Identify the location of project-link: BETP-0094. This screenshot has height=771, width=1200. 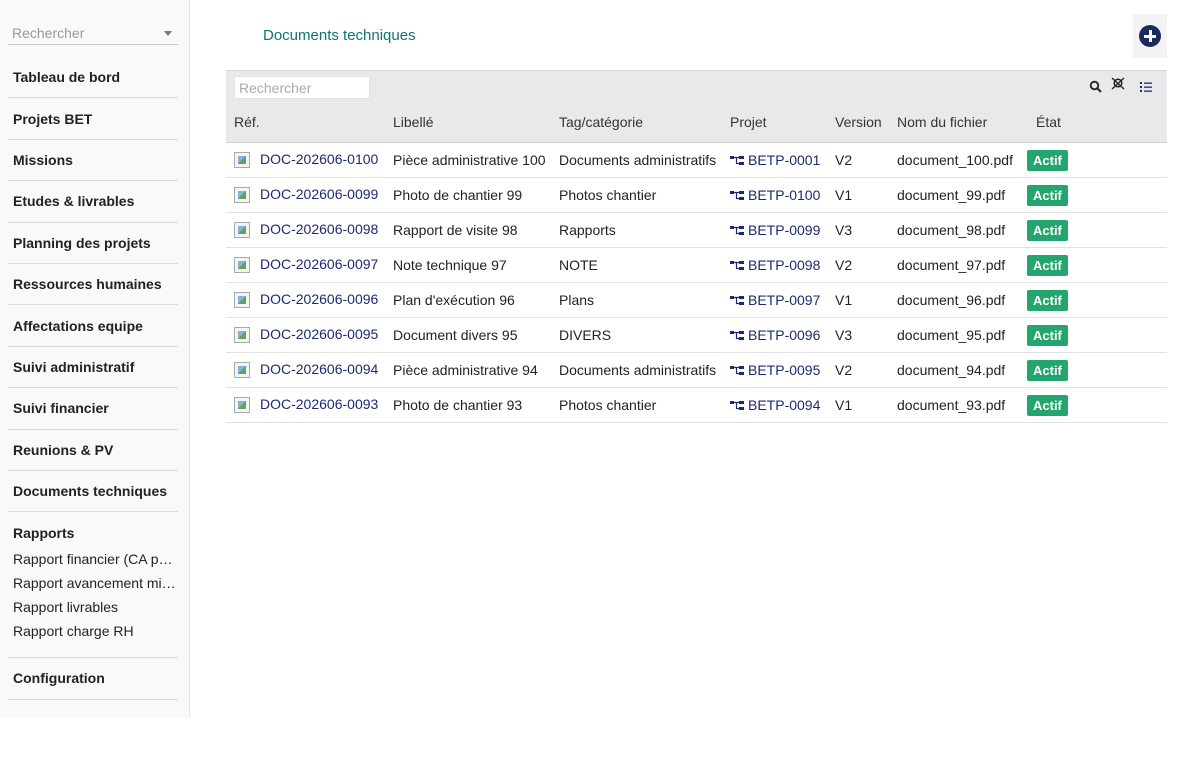
(775, 405).